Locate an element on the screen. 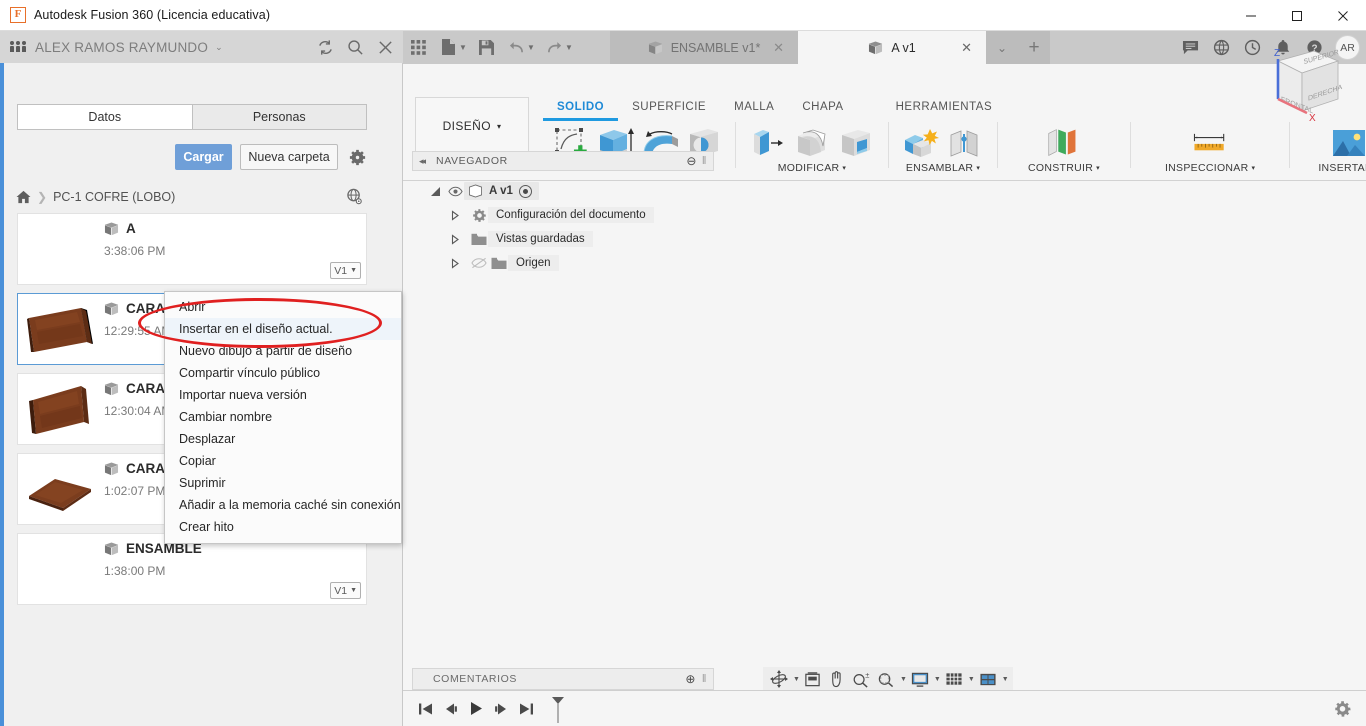  context-menu-item-compartir-vinculo: Compartir vínculo público is located at coordinates (283, 373).